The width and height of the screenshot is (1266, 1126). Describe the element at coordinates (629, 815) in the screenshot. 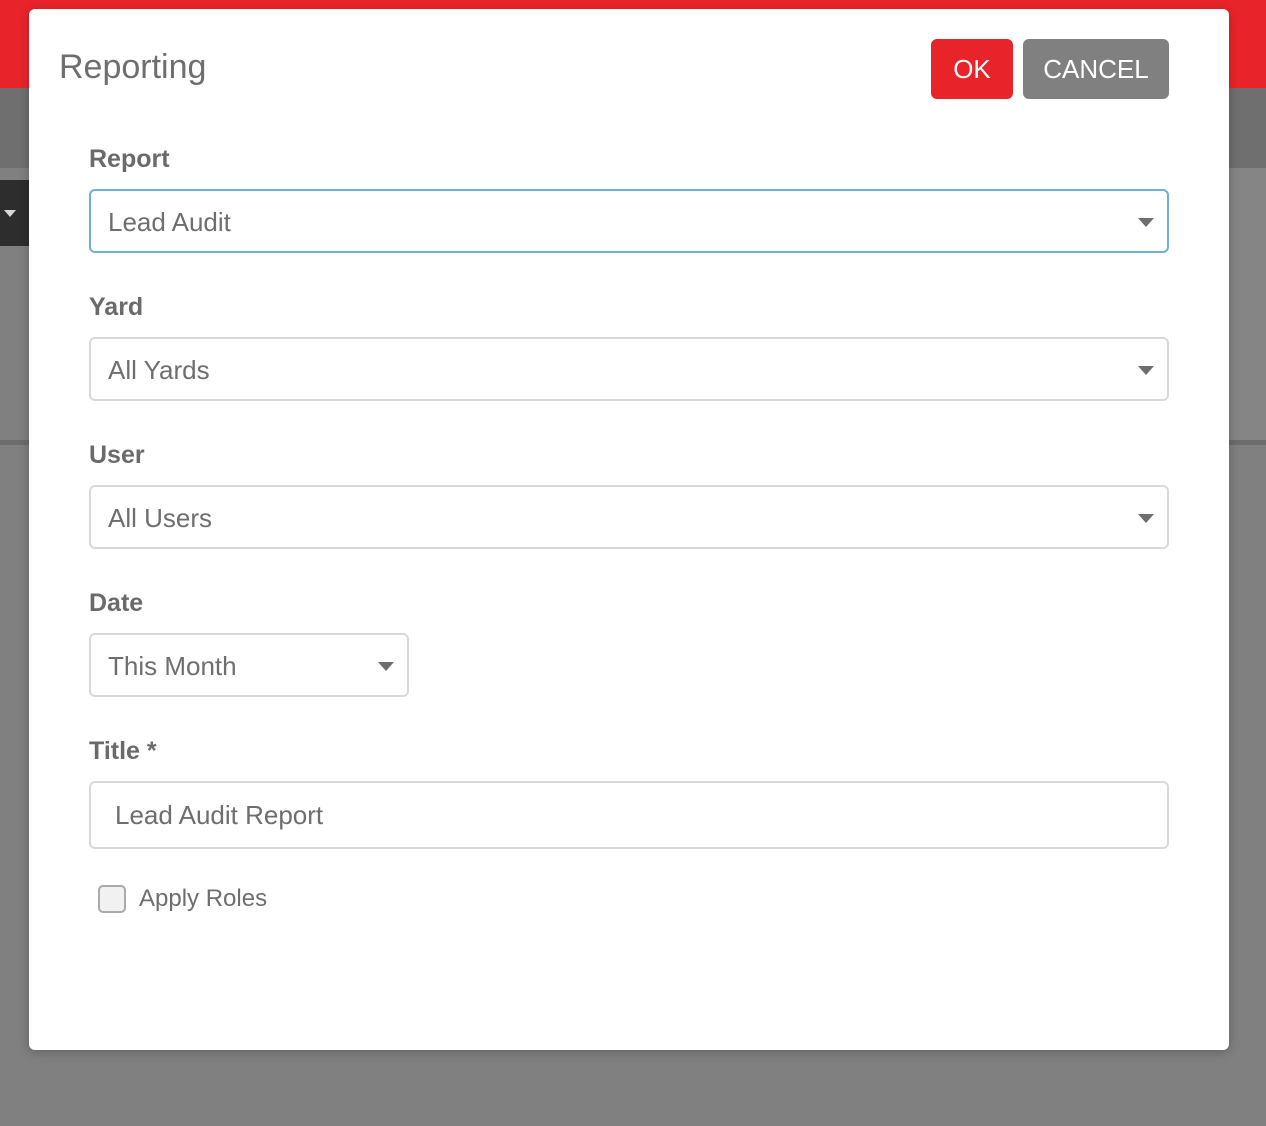

I see `title-input` at that location.